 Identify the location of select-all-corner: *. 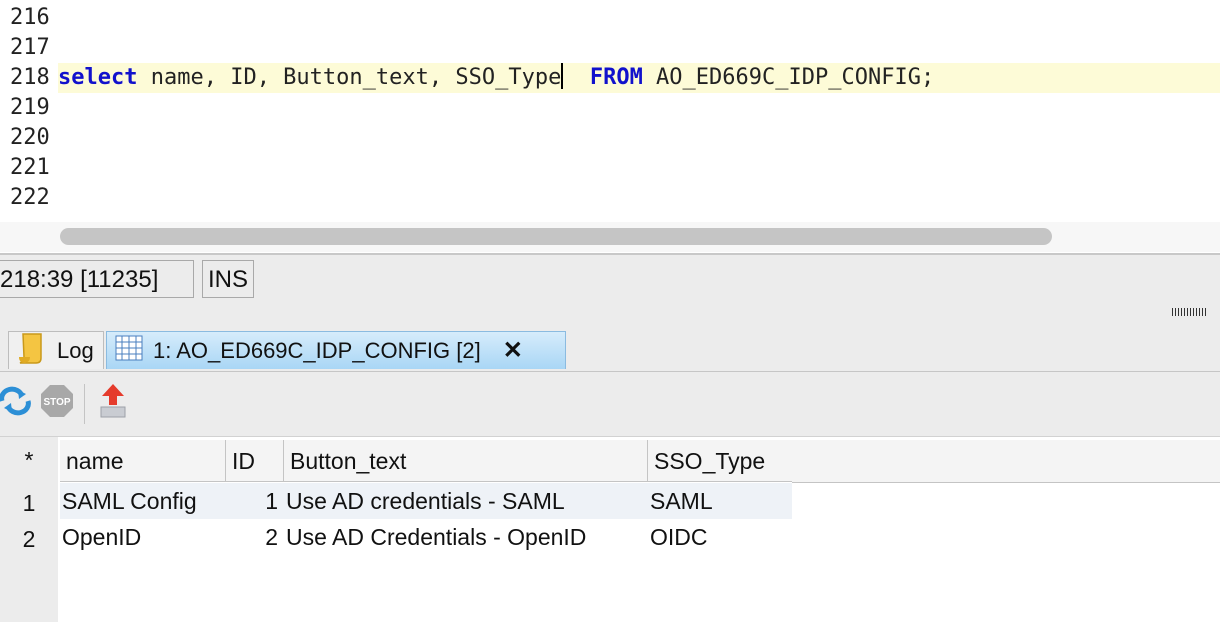
(29, 460).